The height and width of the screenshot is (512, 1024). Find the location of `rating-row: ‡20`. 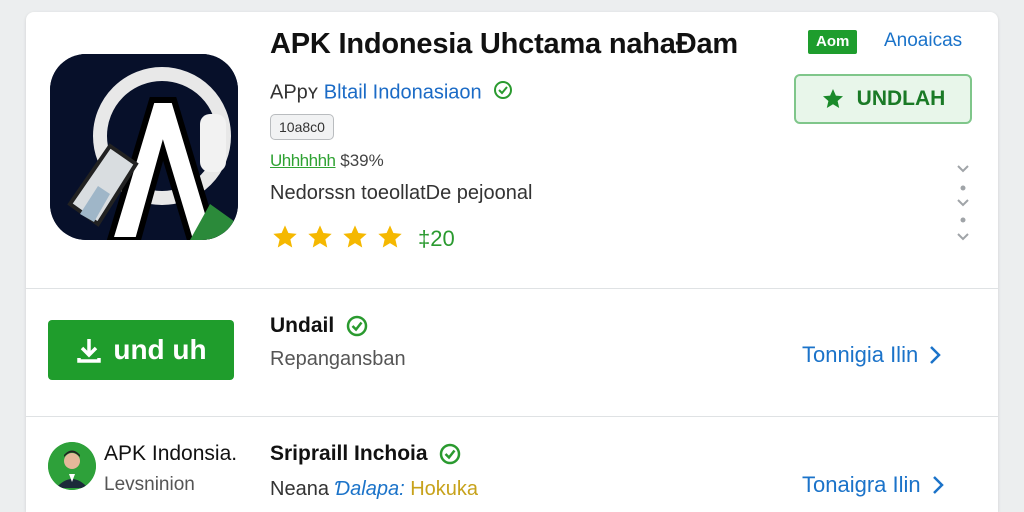

rating-row: ‡20 is located at coordinates (362, 239).